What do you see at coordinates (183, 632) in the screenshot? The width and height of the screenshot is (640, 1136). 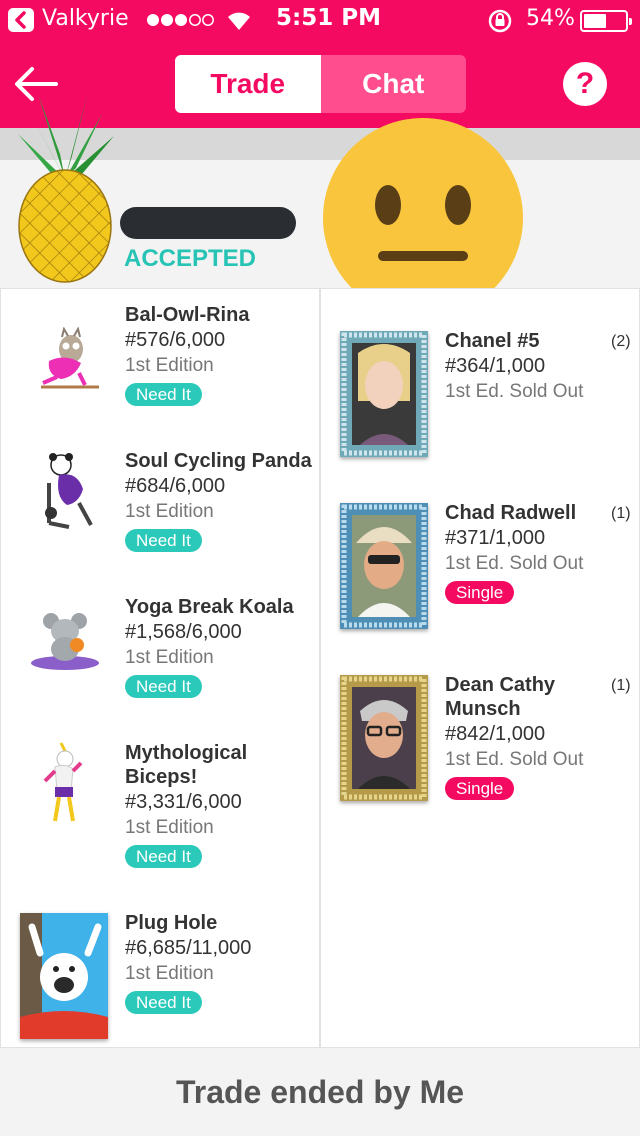 I see `item-number: #1,568/6,000` at bounding box center [183, 632].